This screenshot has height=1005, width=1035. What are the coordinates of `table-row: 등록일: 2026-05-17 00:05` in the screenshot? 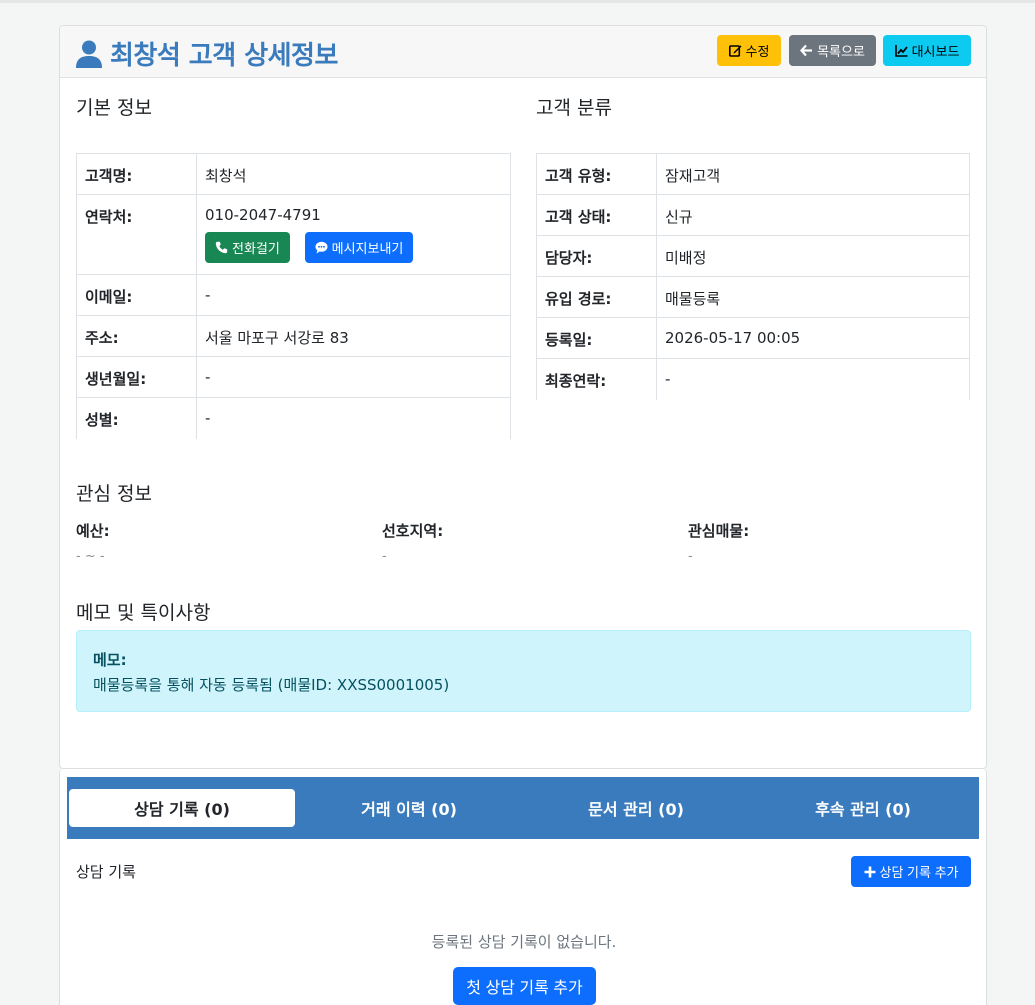 It's located at (753, 338).